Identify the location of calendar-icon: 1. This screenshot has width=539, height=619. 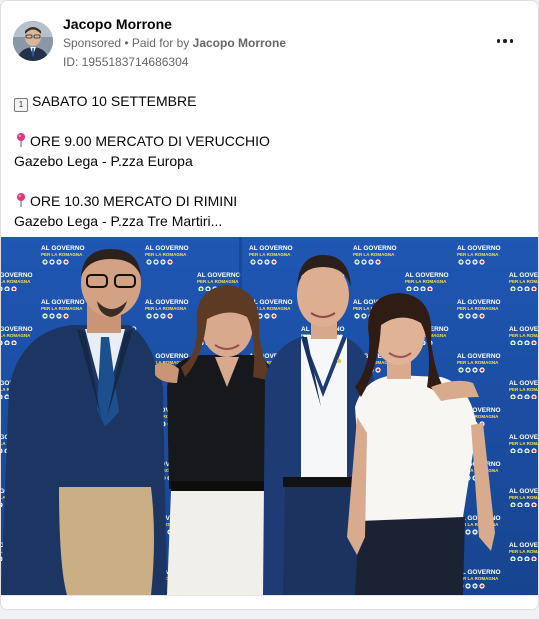
(21, 105).